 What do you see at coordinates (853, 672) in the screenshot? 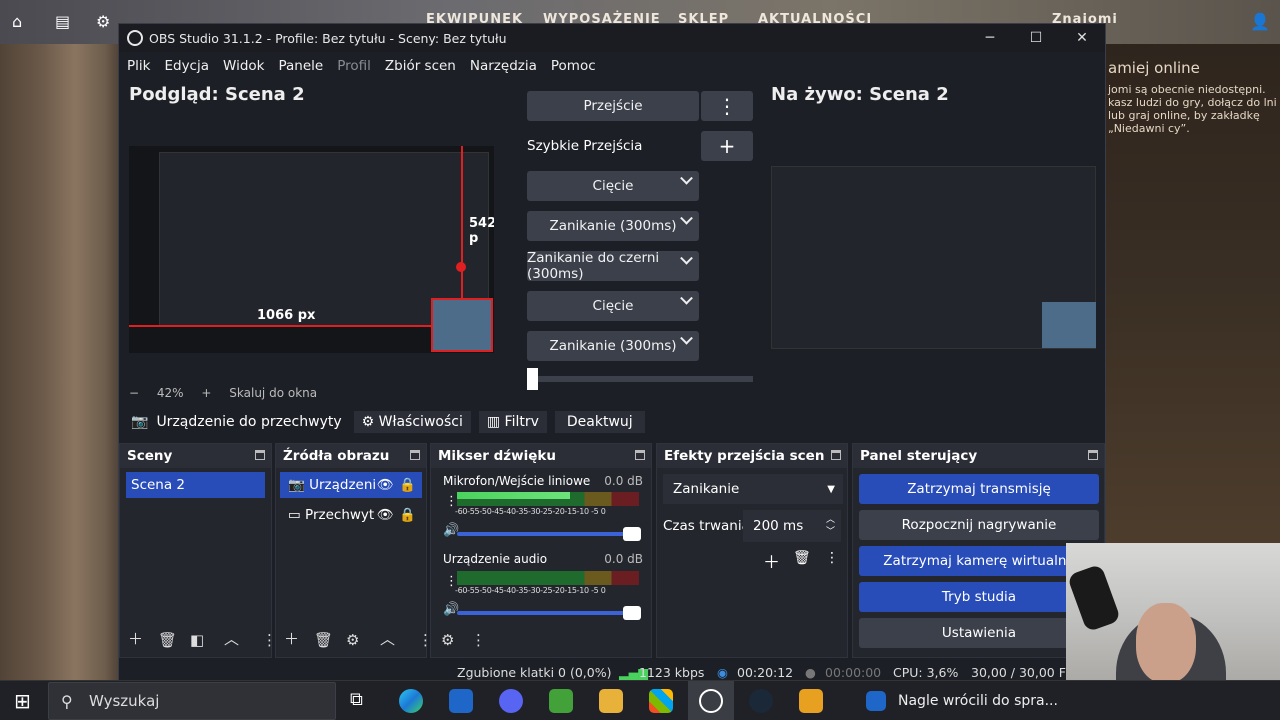
I see `record-time: 00:00:00` at bounding box center [853, 672].